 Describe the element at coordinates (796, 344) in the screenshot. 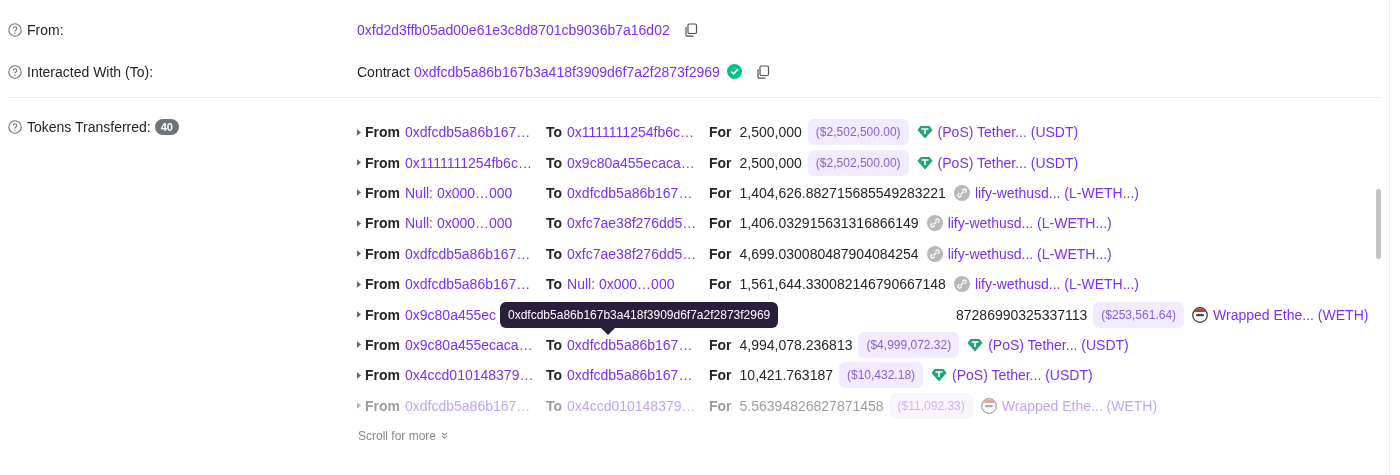

I see `token-amount: 4,994,078.236813` at that location.